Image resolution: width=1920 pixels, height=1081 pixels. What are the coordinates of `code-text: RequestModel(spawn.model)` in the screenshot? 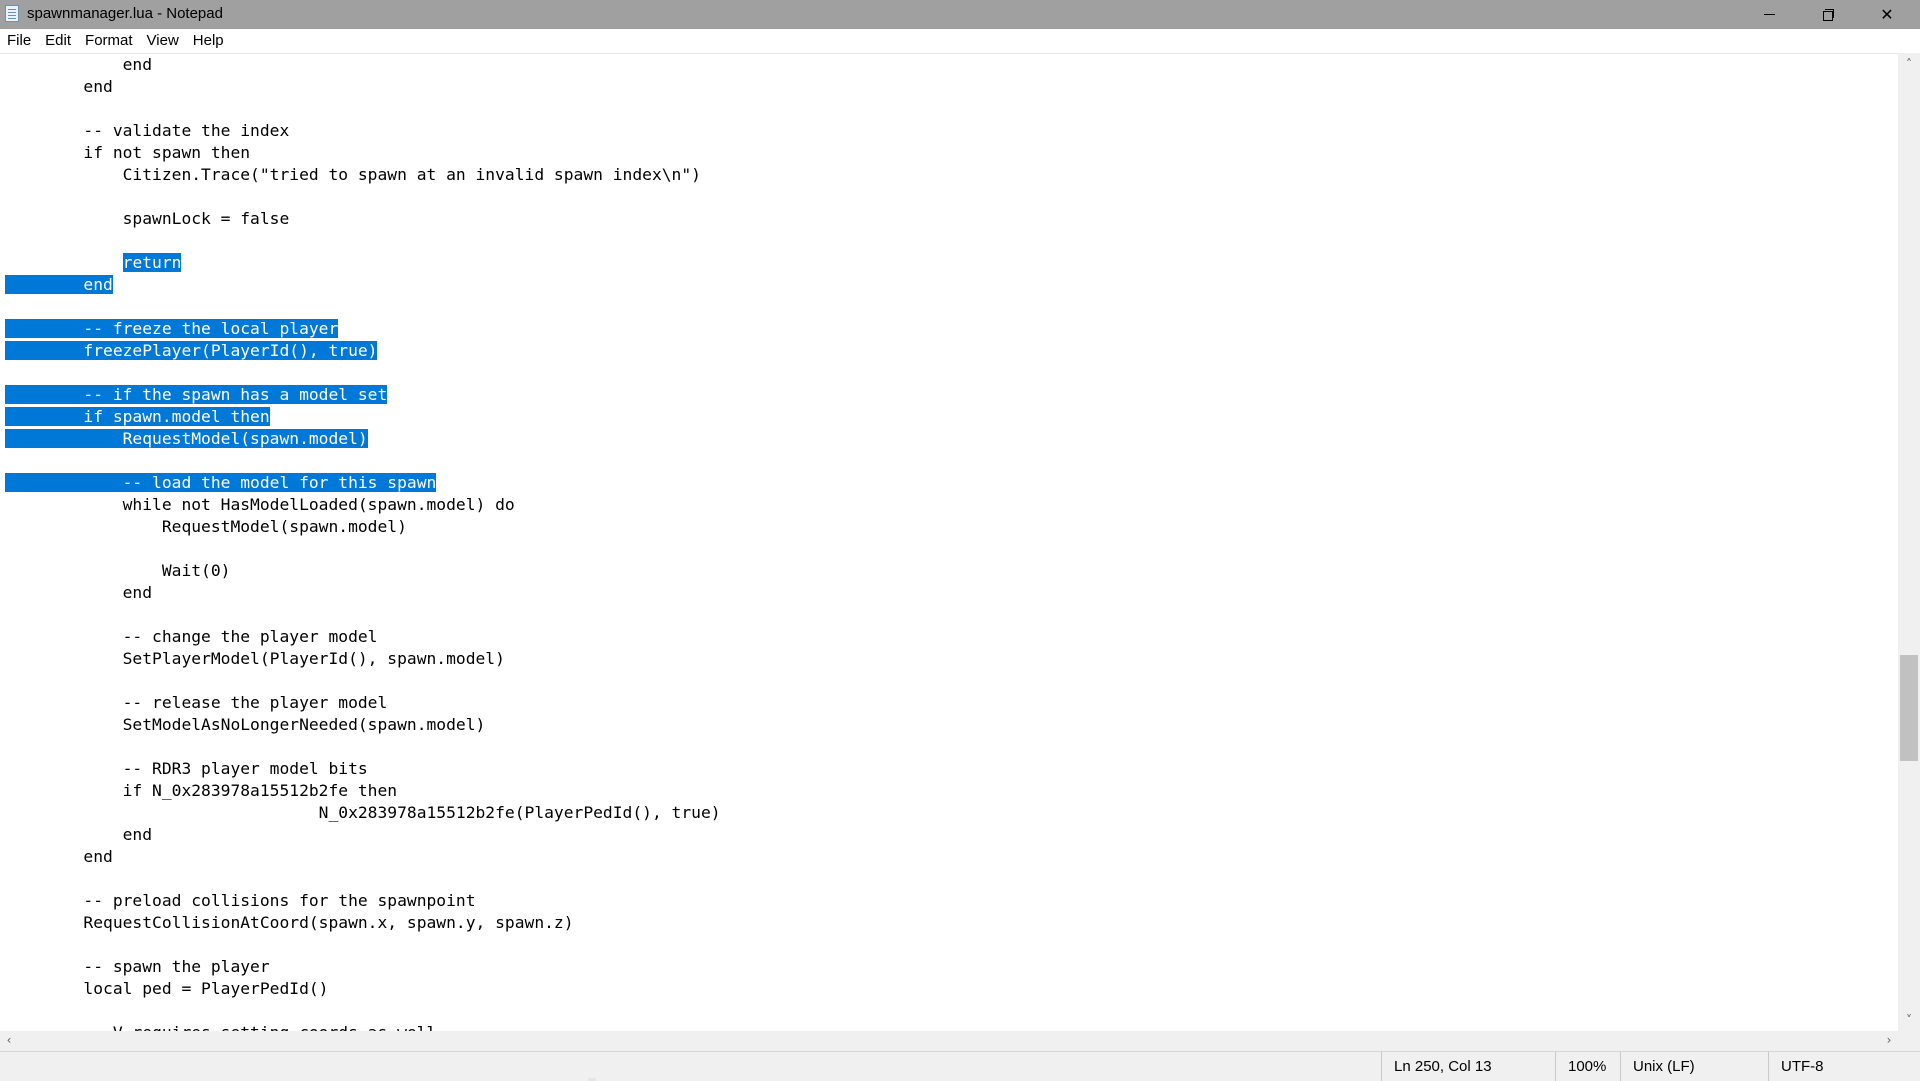 It's located at (206, 526).